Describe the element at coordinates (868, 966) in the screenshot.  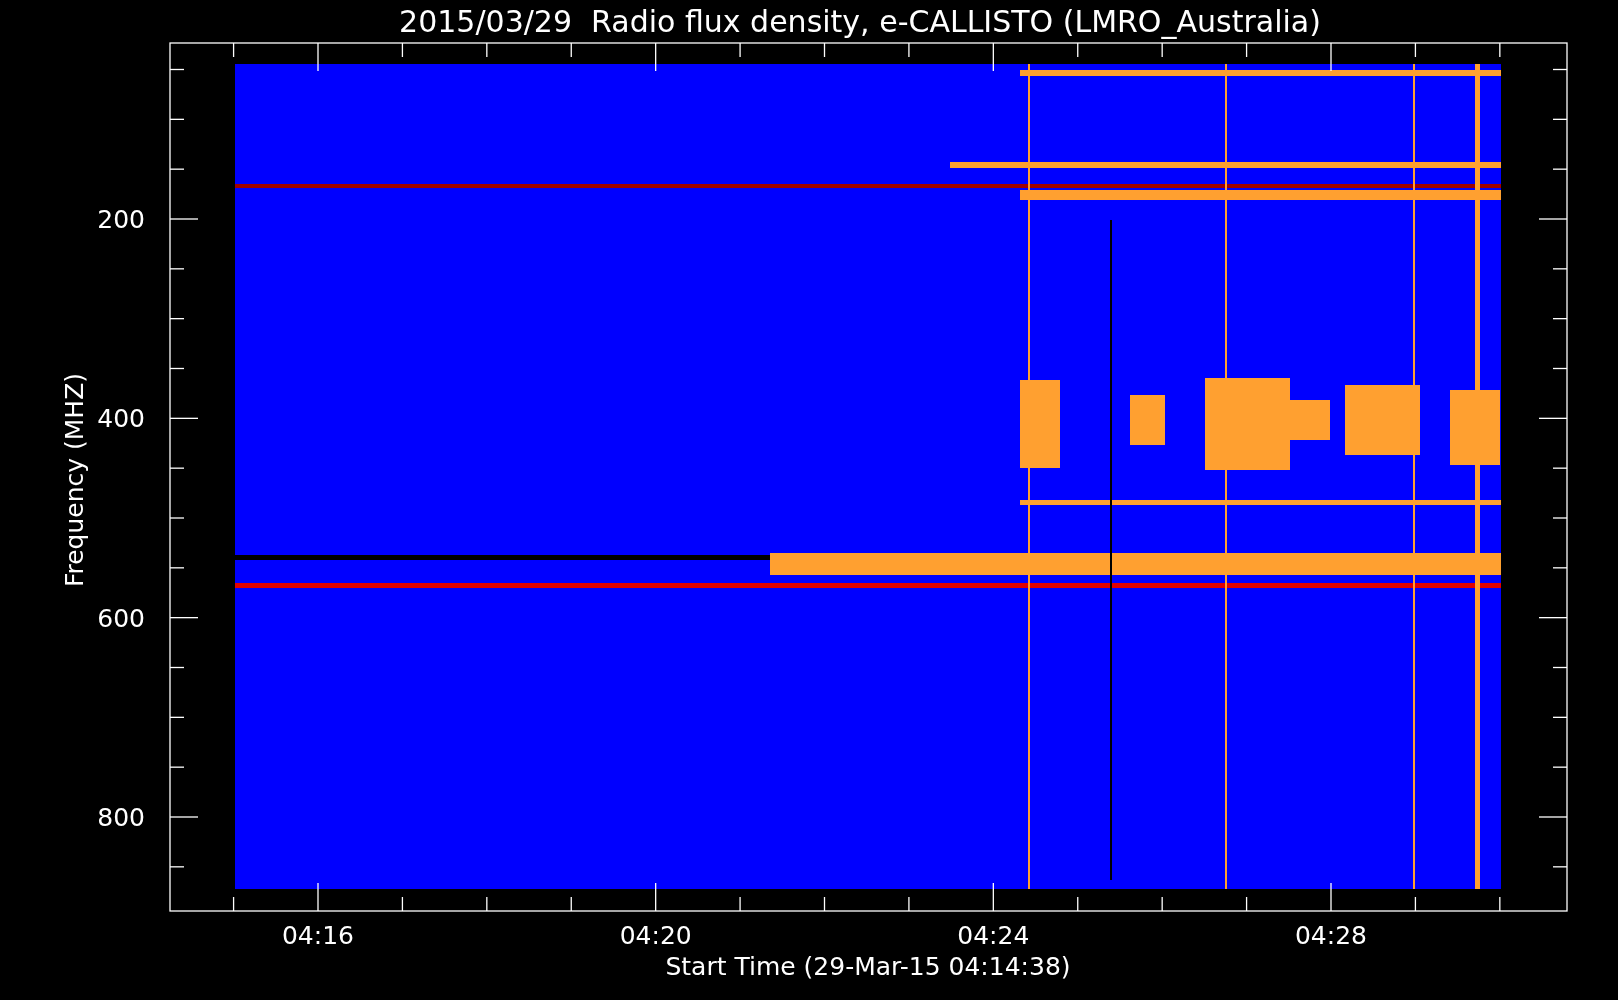
I see `axis-title: Start Time (29-Mar-15 04:14:38)` at that location.